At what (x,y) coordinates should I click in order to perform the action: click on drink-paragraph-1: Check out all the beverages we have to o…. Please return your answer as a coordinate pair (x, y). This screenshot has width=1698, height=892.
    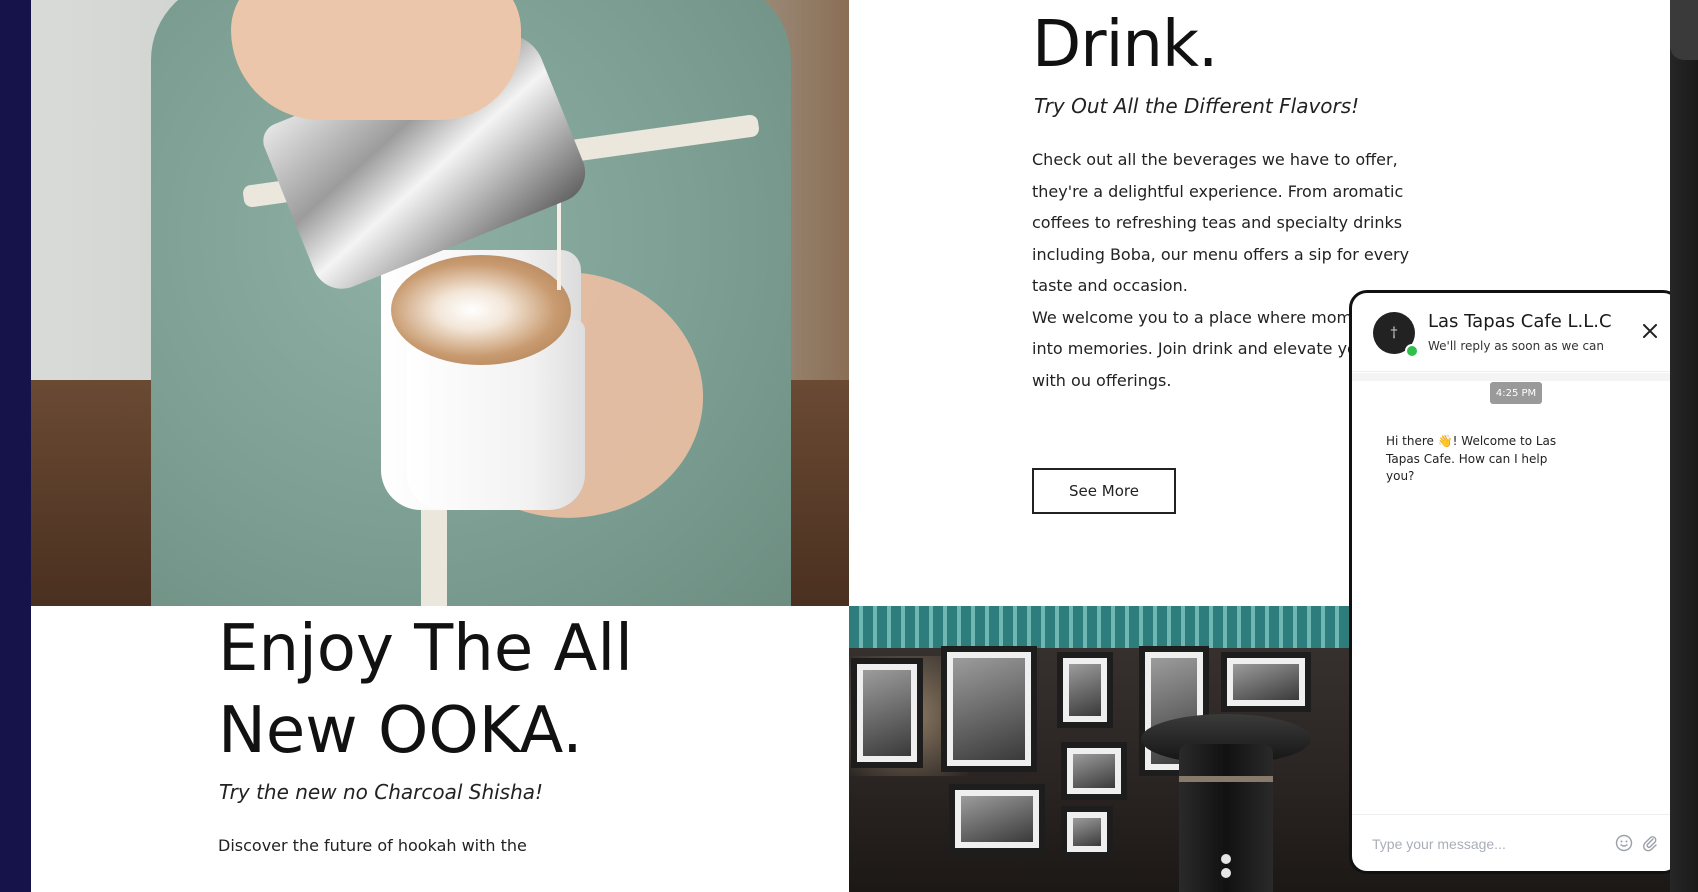
    Looking at the image, I should click on (1221, 222).